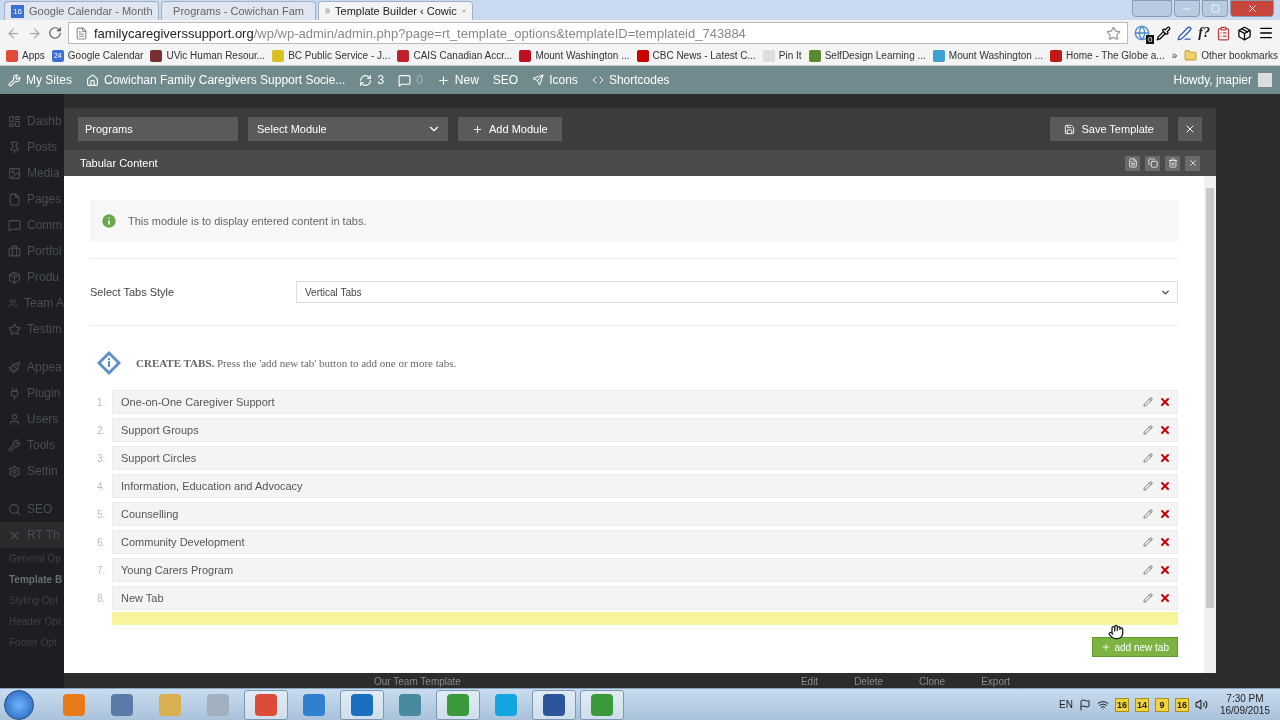 This screenshot has width=1280, height=720. I want to click on tab-row: Counselling, so click(645, 514).